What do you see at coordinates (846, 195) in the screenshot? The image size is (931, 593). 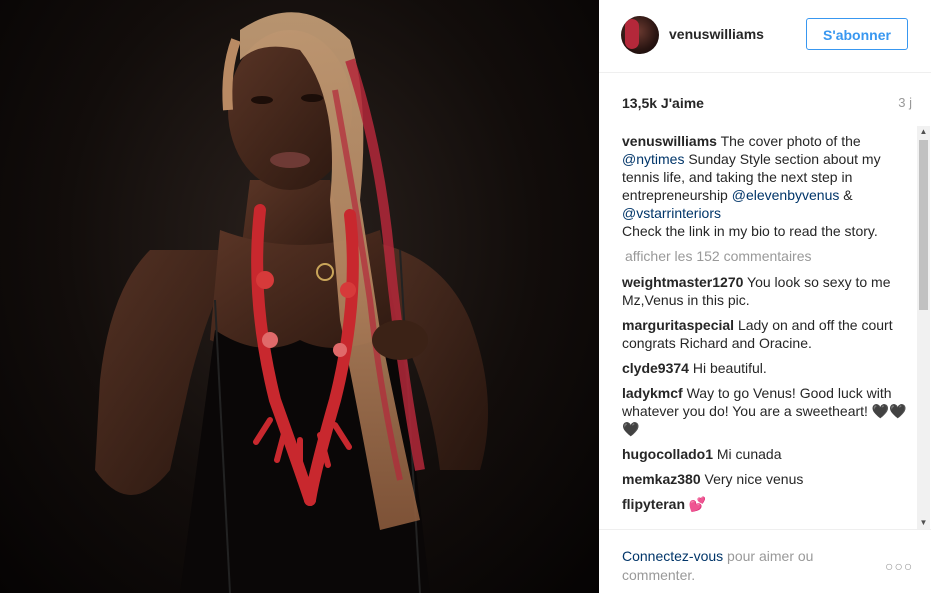 I see `caption-text: &` at bounding box center [846, 195].